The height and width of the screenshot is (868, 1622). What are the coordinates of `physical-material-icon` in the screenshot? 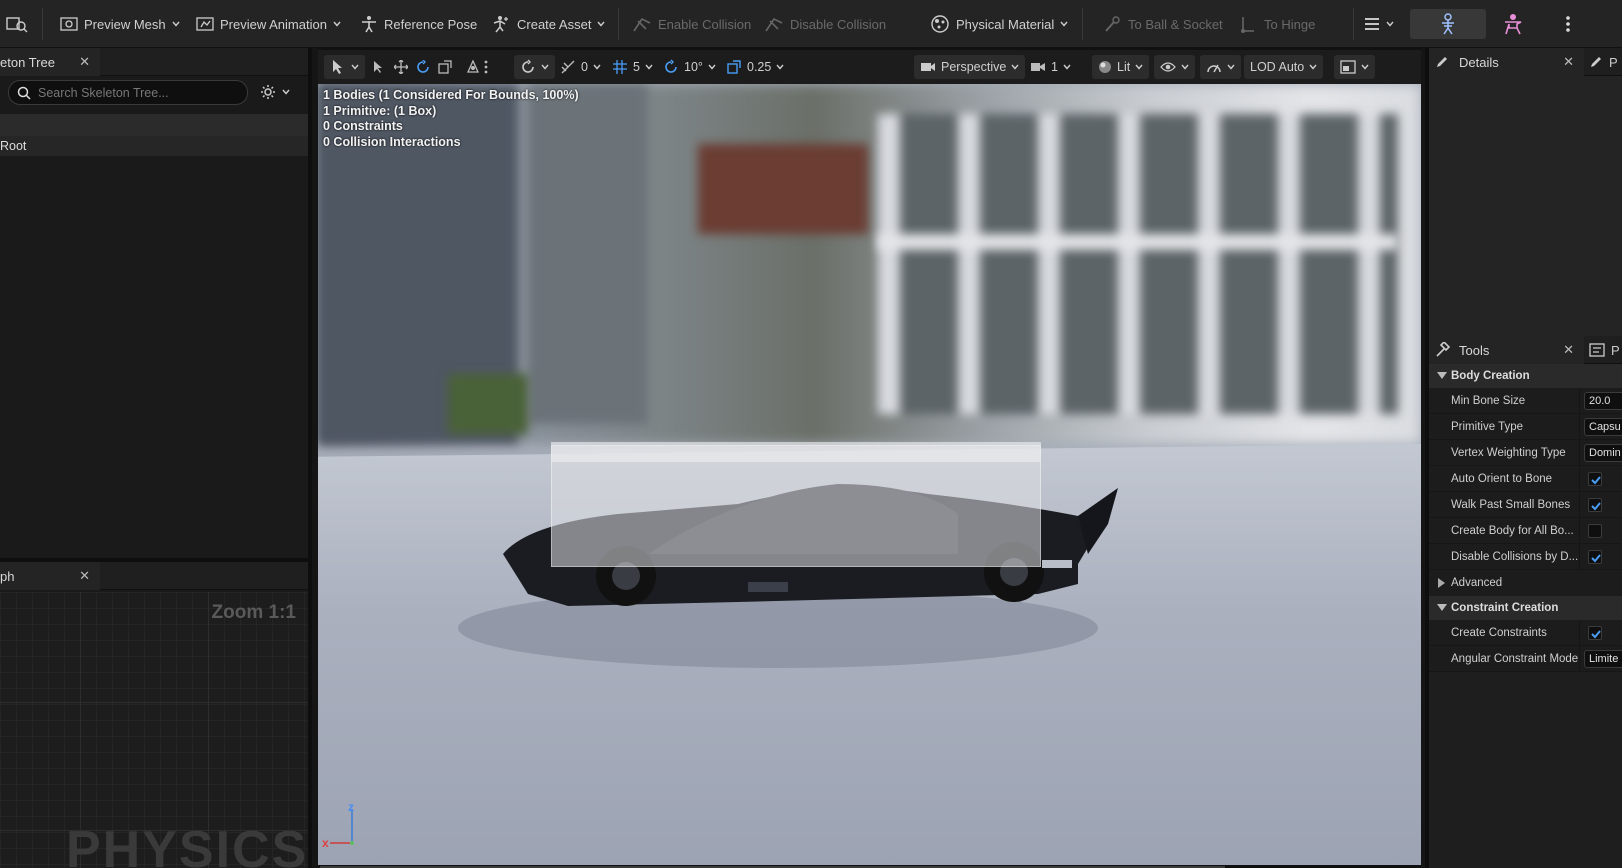 It's located at (940, 24).